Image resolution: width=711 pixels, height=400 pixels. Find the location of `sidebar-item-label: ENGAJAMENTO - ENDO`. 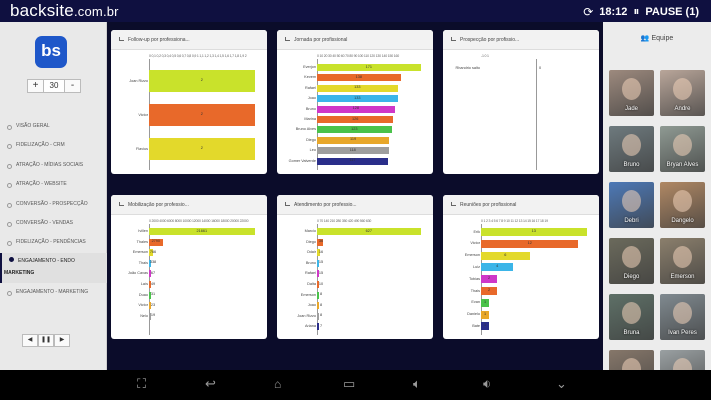

sidebar-item-label: ENGAJAMENTO - ENDO is located at coordinates (46, 260).